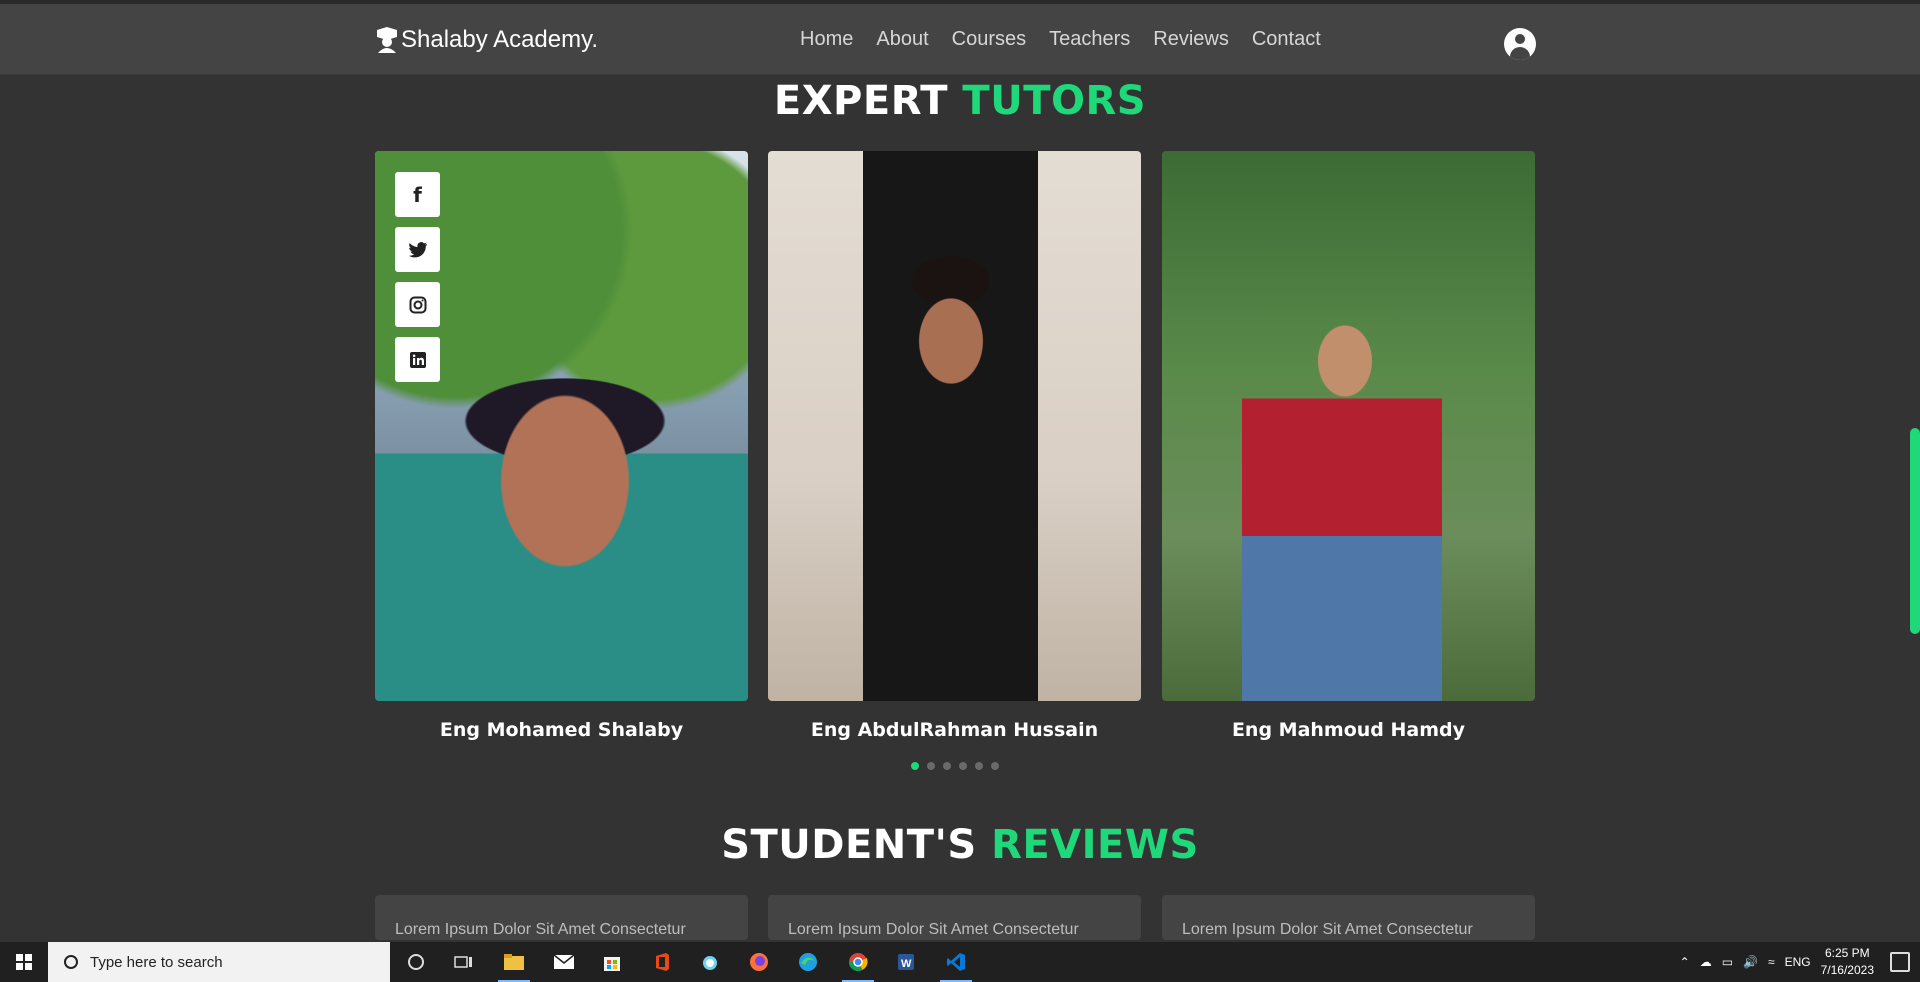  What do you see at coordinates (417, 359) in the screenshot?
I see `linkedin-icon` at bounding box center [417, 359].